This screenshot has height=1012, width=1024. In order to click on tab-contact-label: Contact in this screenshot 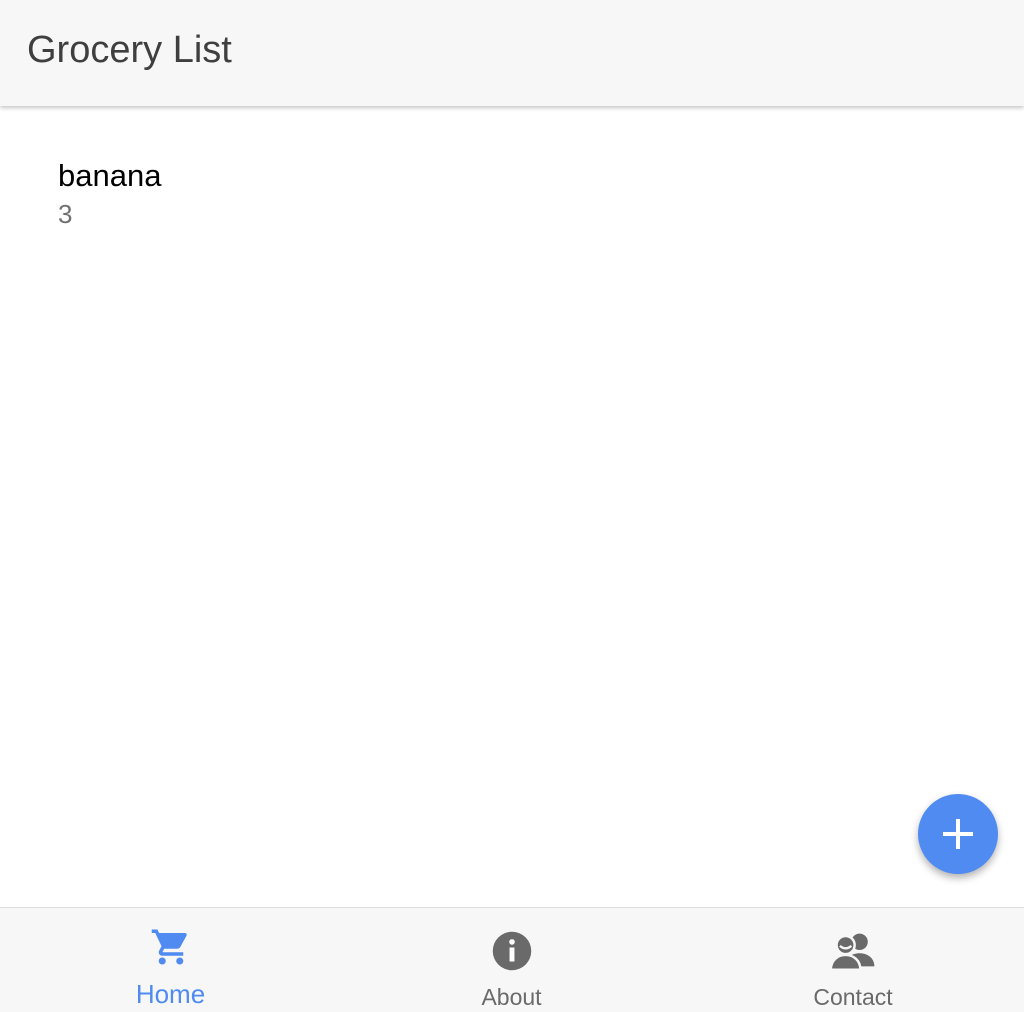, I will do `click(853, 997)`.